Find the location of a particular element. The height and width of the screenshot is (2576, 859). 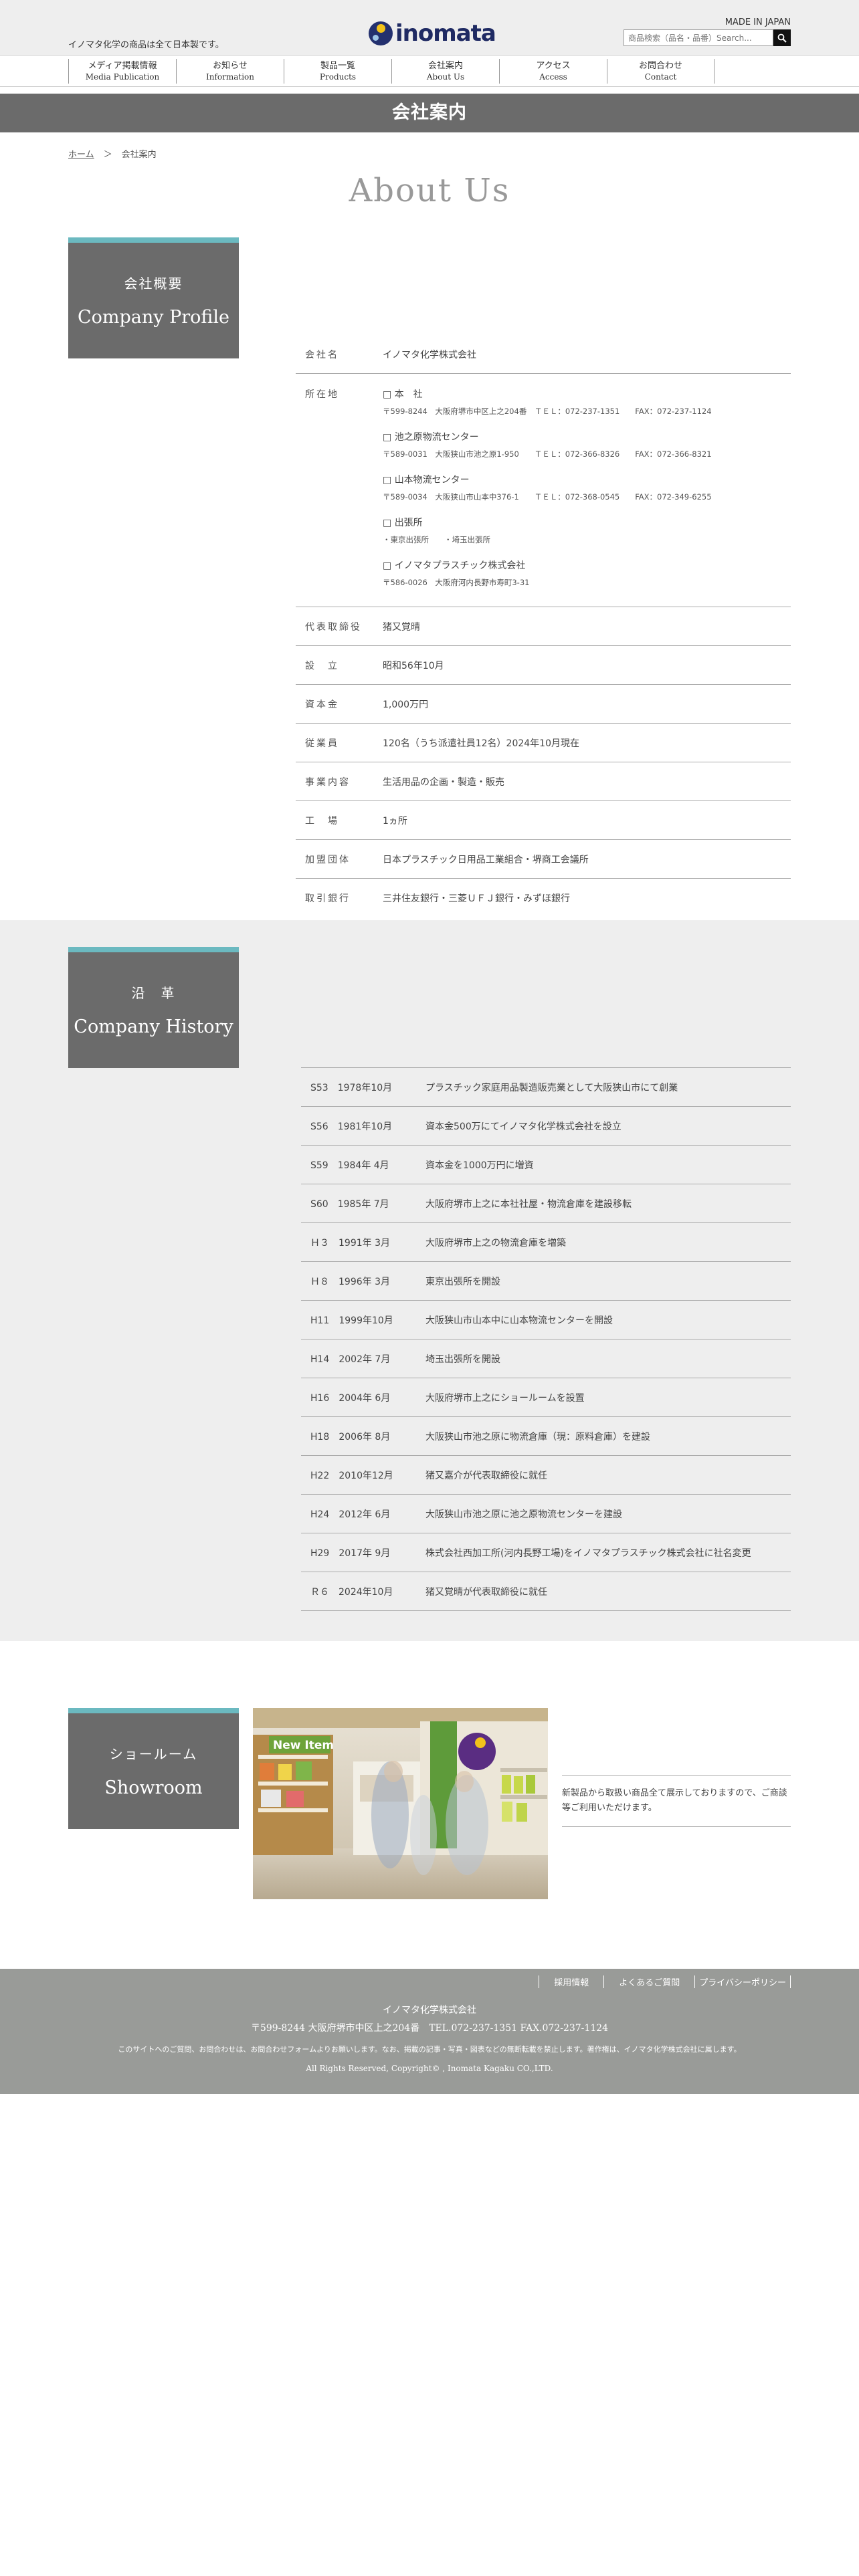

history-date: H29 2017年 9月 is located at coordinates (351, 1553).